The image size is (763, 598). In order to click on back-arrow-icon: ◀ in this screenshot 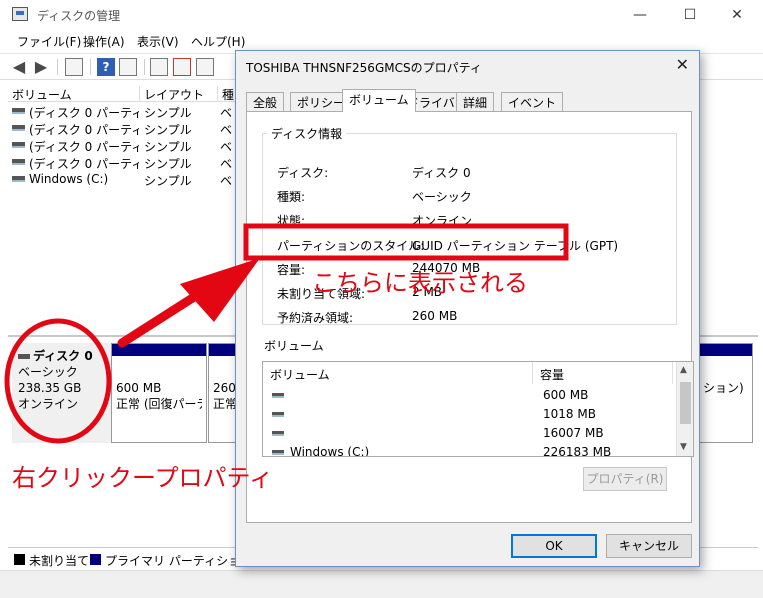, I will do `click(19, 67)`.